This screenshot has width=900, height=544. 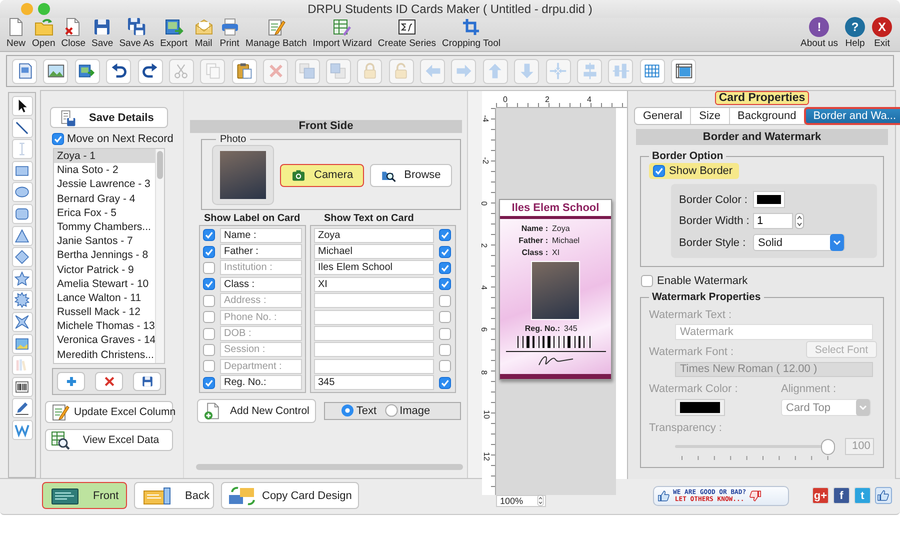 What do you see at coordinates (773, 221) in the screenshot?
I see `border-width-field: 1` at bounding box center [773, 221].